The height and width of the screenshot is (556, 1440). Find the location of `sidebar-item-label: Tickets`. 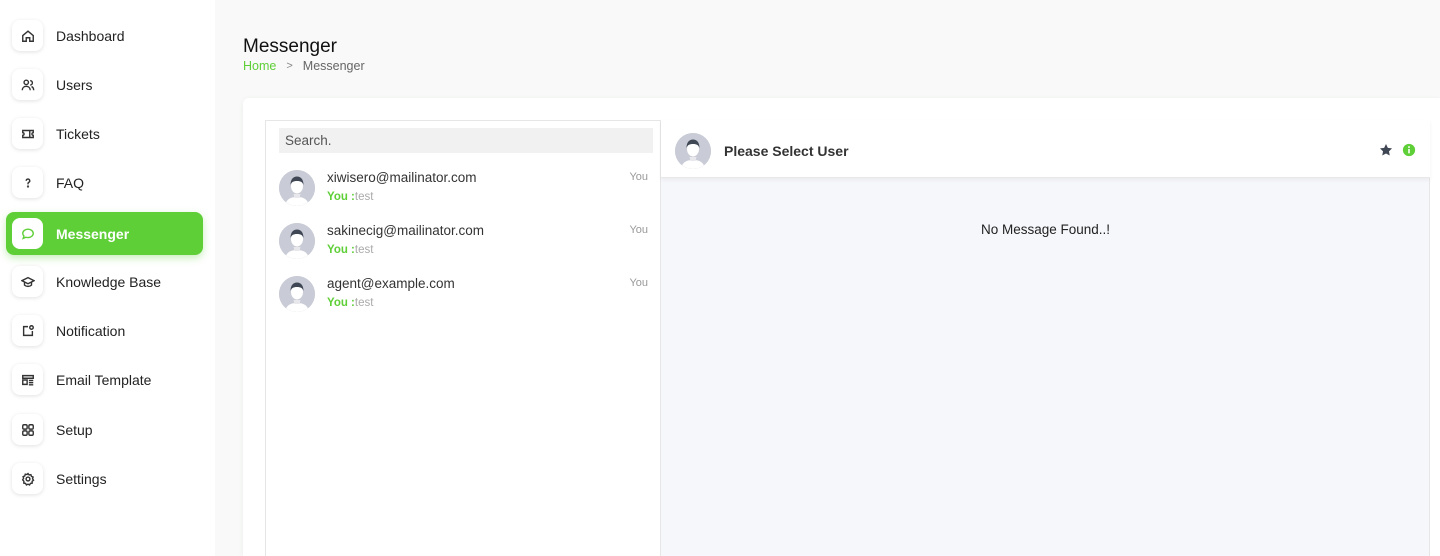

sidebar-item-label: Tickets is located at coordinates (78, 133).